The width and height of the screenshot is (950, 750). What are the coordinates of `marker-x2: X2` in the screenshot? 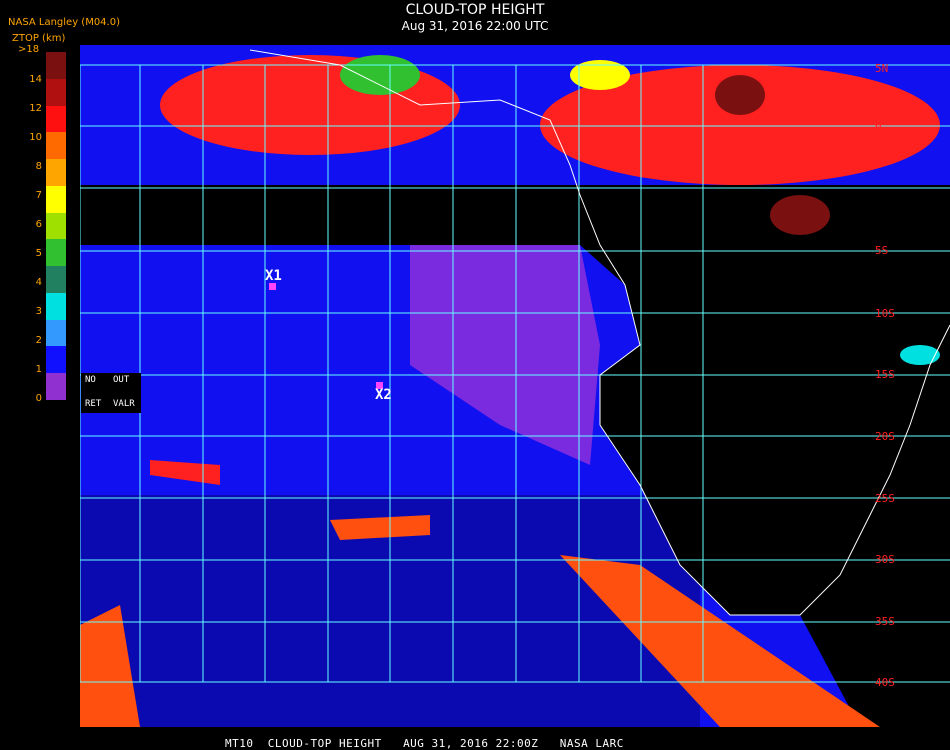 It's located at (383, 395).